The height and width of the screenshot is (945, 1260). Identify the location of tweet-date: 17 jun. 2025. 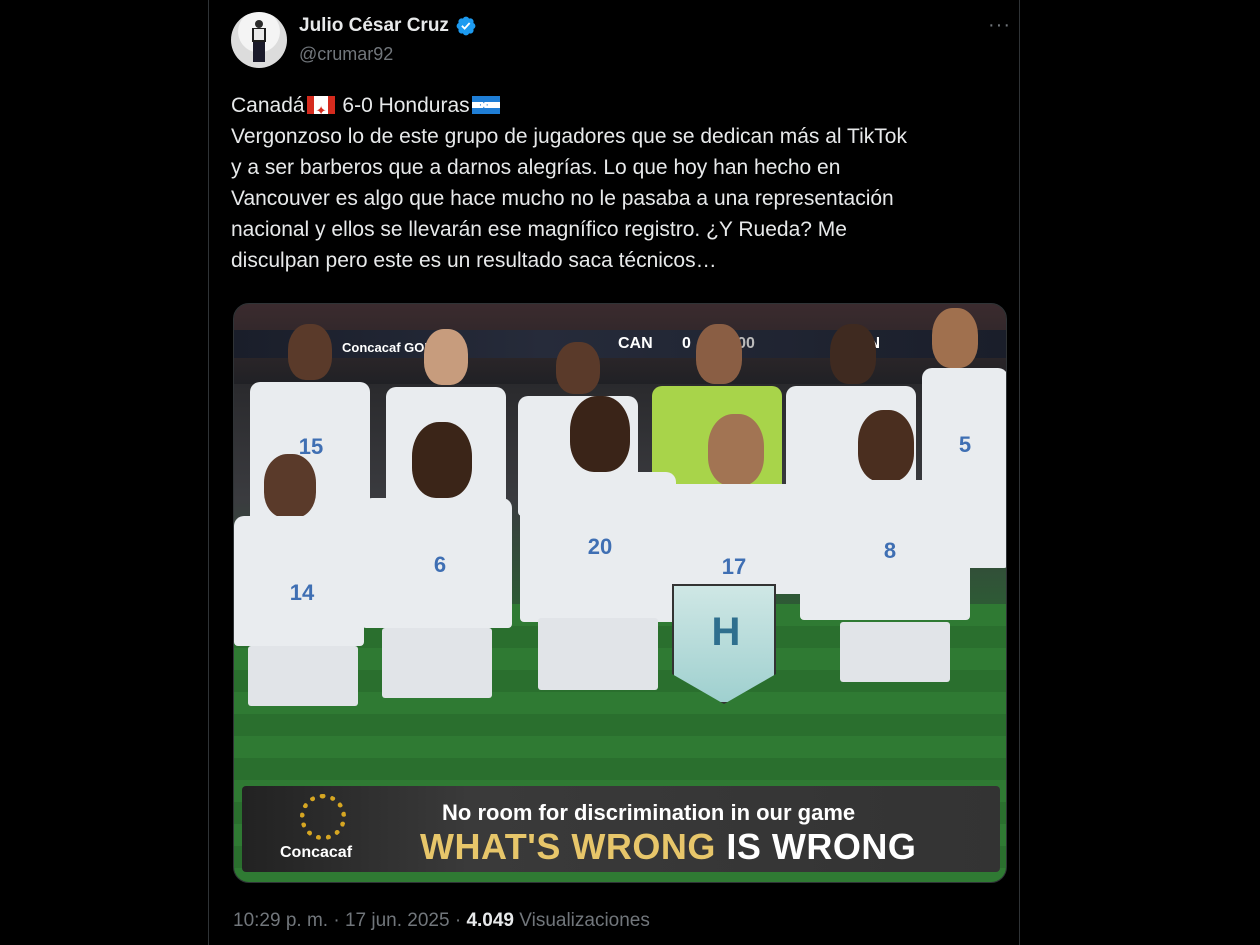
(397, 920).